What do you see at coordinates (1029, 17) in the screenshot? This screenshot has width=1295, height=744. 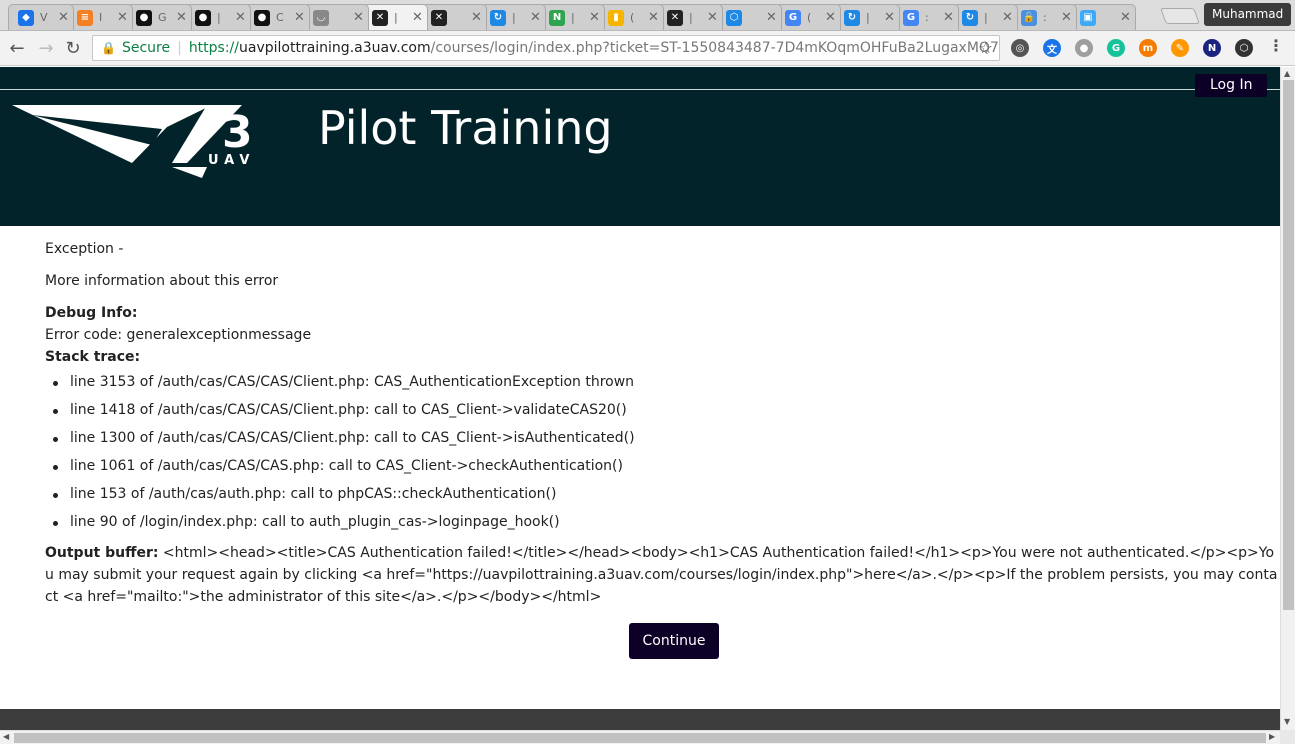 I see `lock-blue-icon: 🔒` at bounding box center [1029, 17].